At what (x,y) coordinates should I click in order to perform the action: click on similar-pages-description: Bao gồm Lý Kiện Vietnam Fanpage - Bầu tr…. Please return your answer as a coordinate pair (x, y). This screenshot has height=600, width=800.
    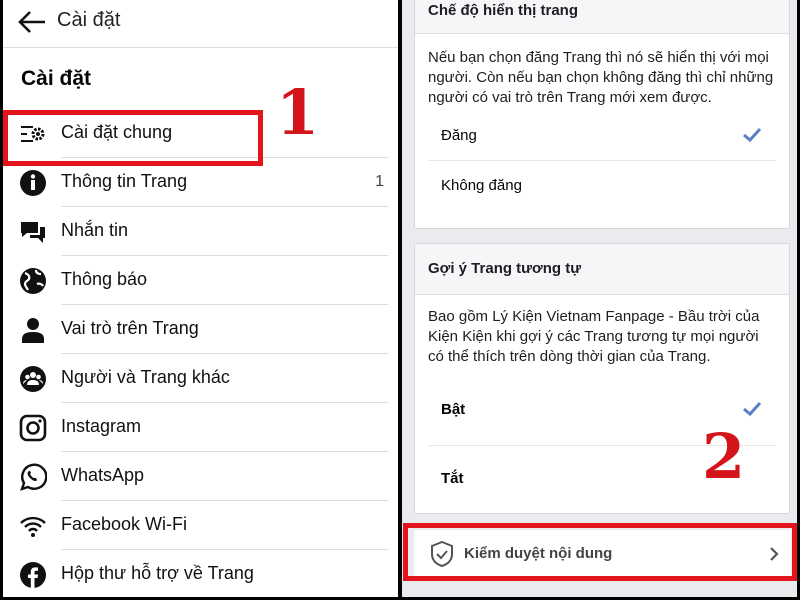
    Looking at the image, I should click on (594, 336).